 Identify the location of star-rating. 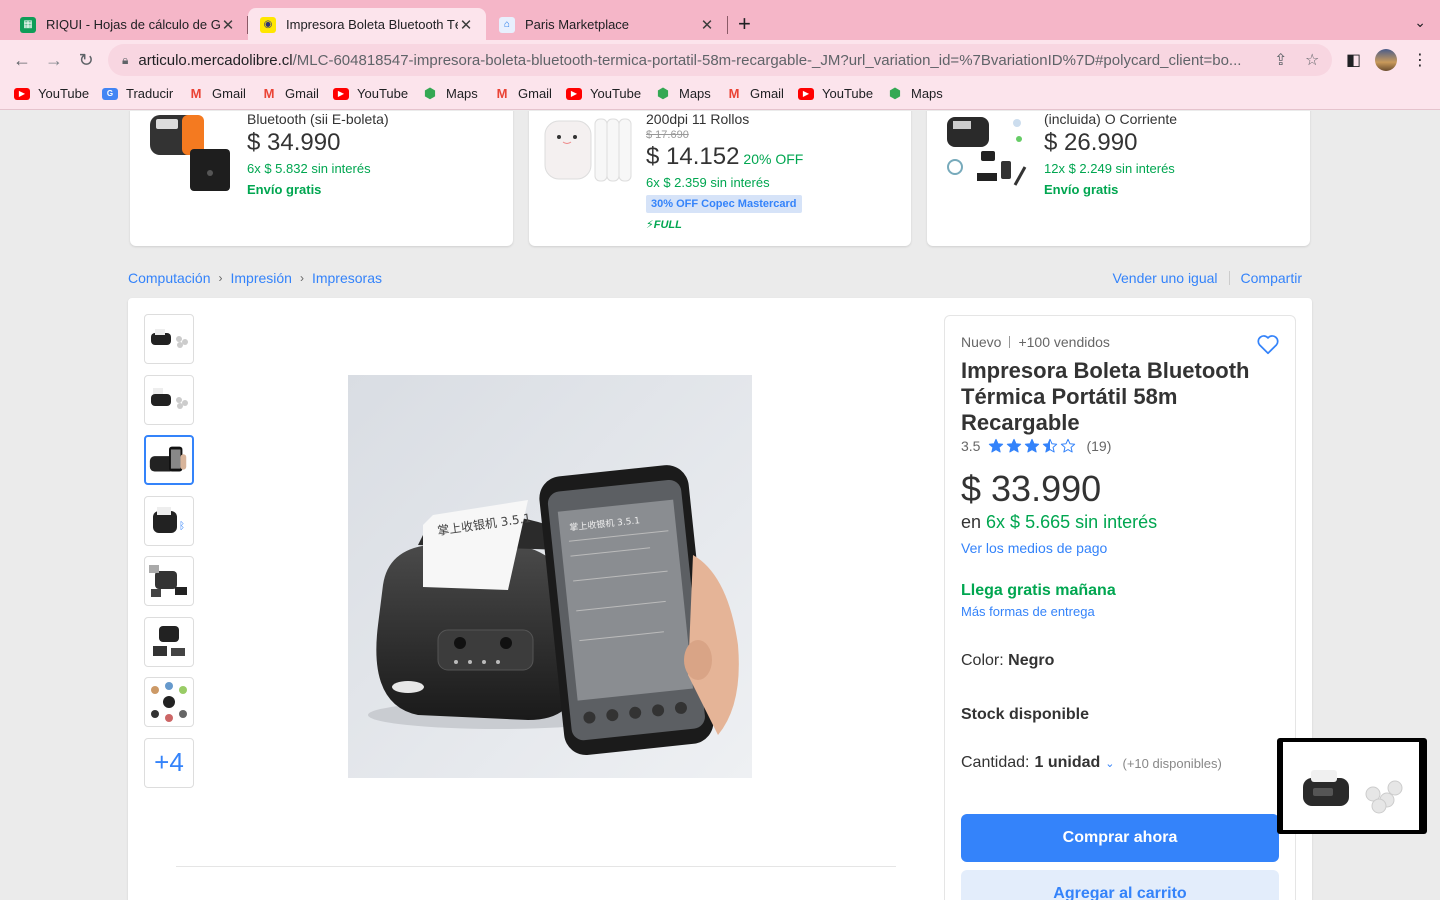
(1033, 446).